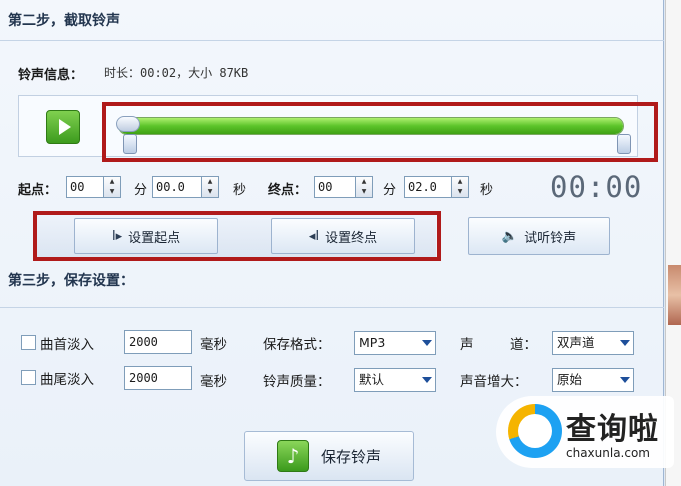 Image resolution: width=681 pixels, height=486 pixels. What do you see at coordinates (237, 236) in the screenshot?
I see `highlight-frame-buttons` at bounding box center [237, 236].